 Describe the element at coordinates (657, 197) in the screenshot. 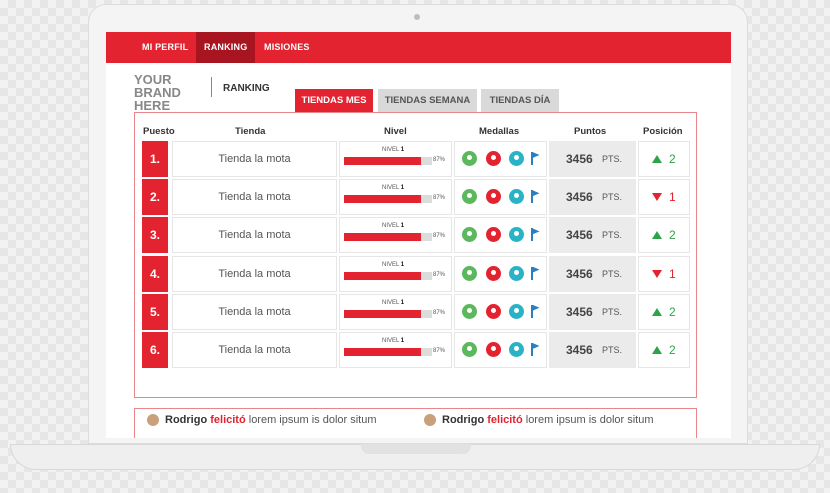

I see `arrow-down-icon` at that location.